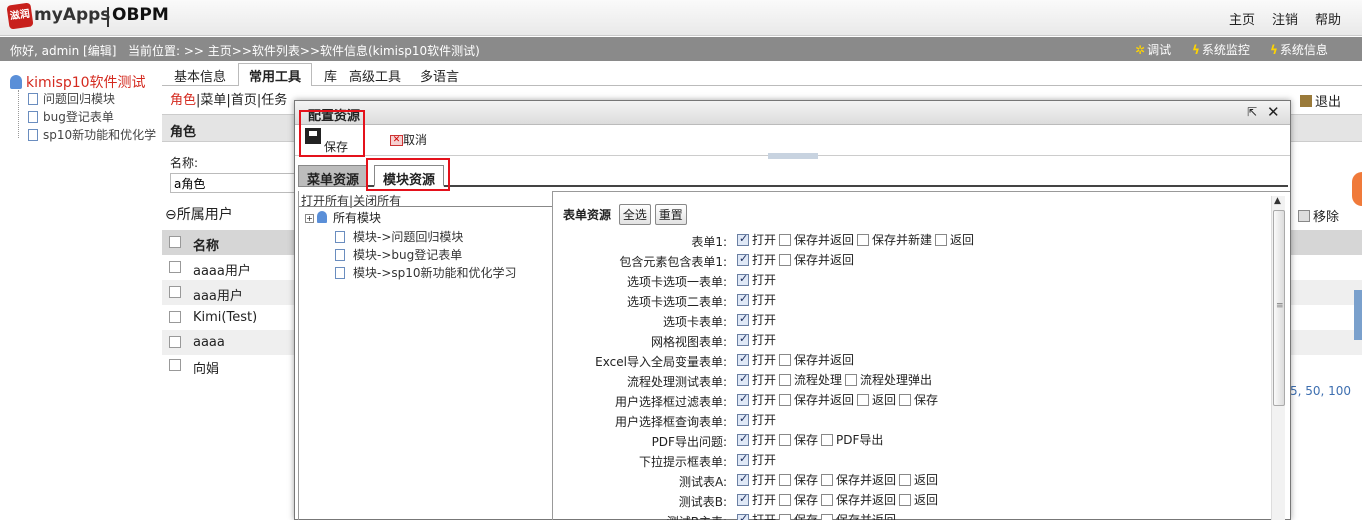 The image size is (1362, 520). I want to click on system-monitor-button: ϟ 系统监控, so click(1221, 49).